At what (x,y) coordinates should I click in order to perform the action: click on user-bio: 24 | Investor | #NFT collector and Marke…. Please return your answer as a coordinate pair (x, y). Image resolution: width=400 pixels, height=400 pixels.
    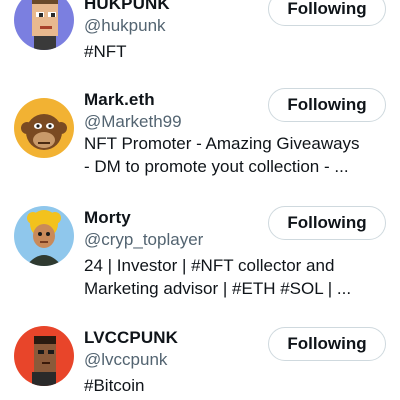
    Looking at the image, I should click on (237, 277).